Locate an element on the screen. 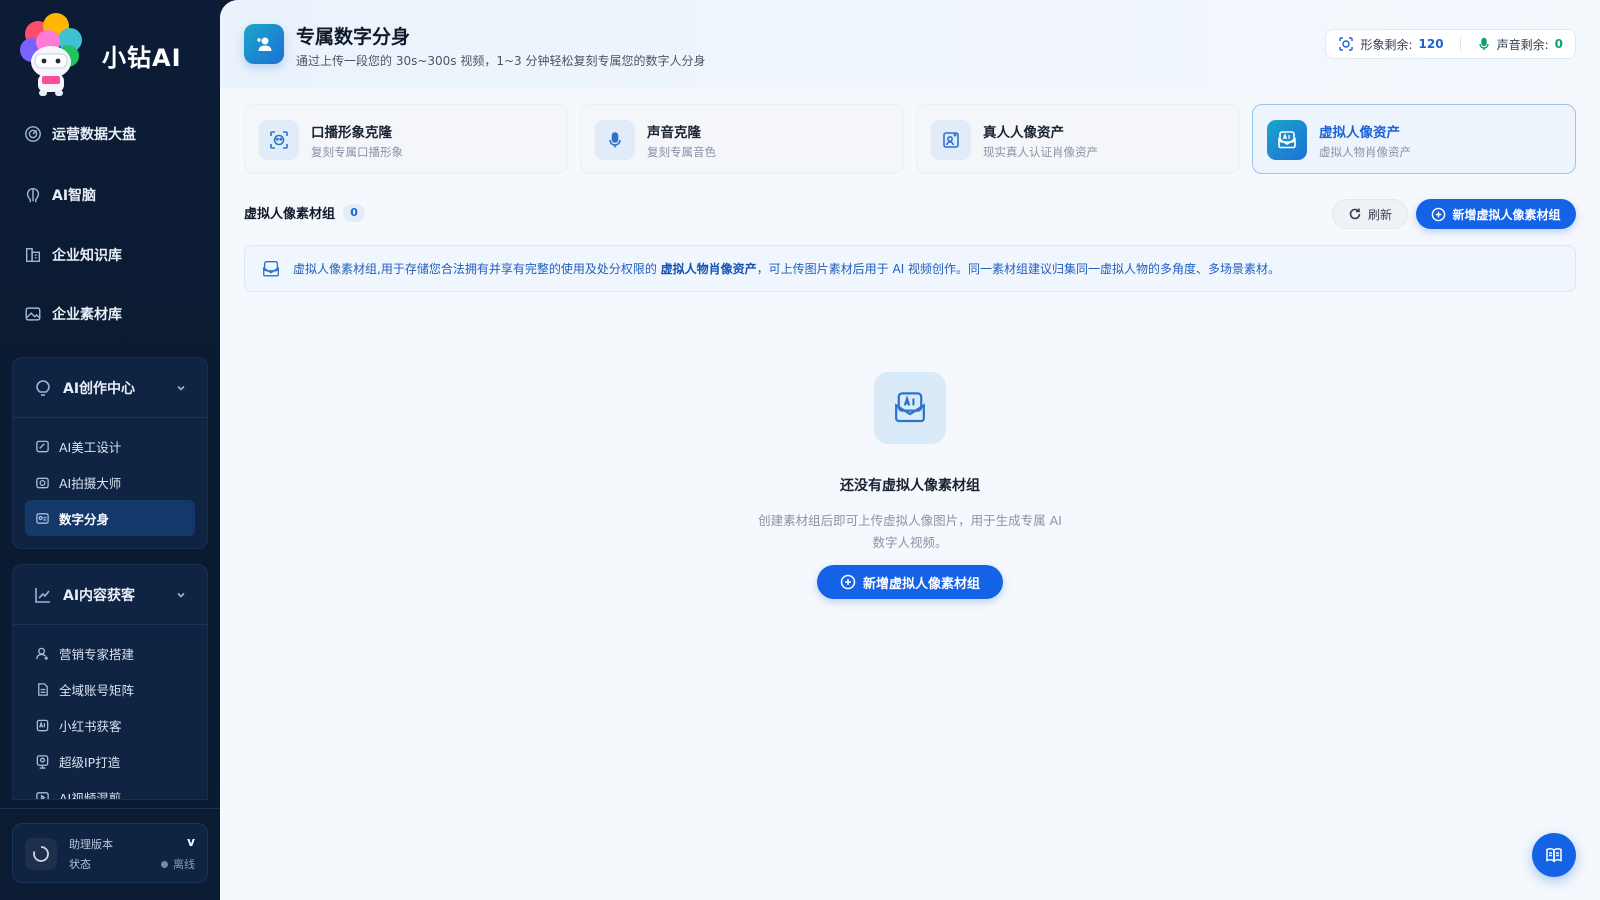 This screenshot has width=1600, height=900. sub-item-marketing-expert: 营销专家搭建 is located at coordinates (110, 653).